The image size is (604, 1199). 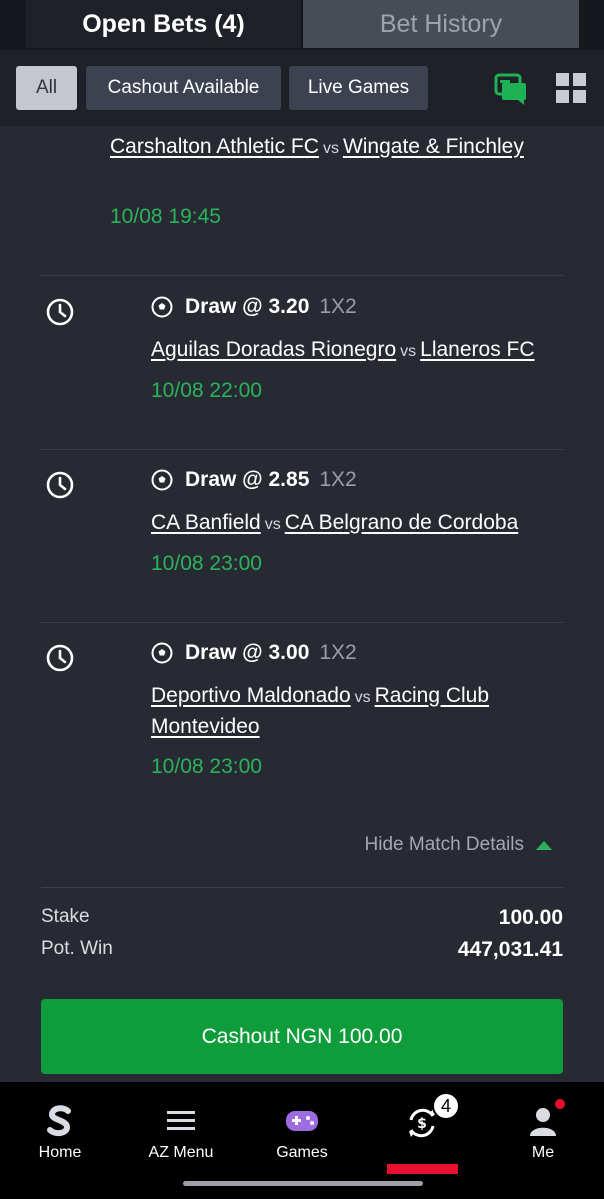 I want to click on away-team: CA Belgrano de Cordoba, so click(x=401, y=522).